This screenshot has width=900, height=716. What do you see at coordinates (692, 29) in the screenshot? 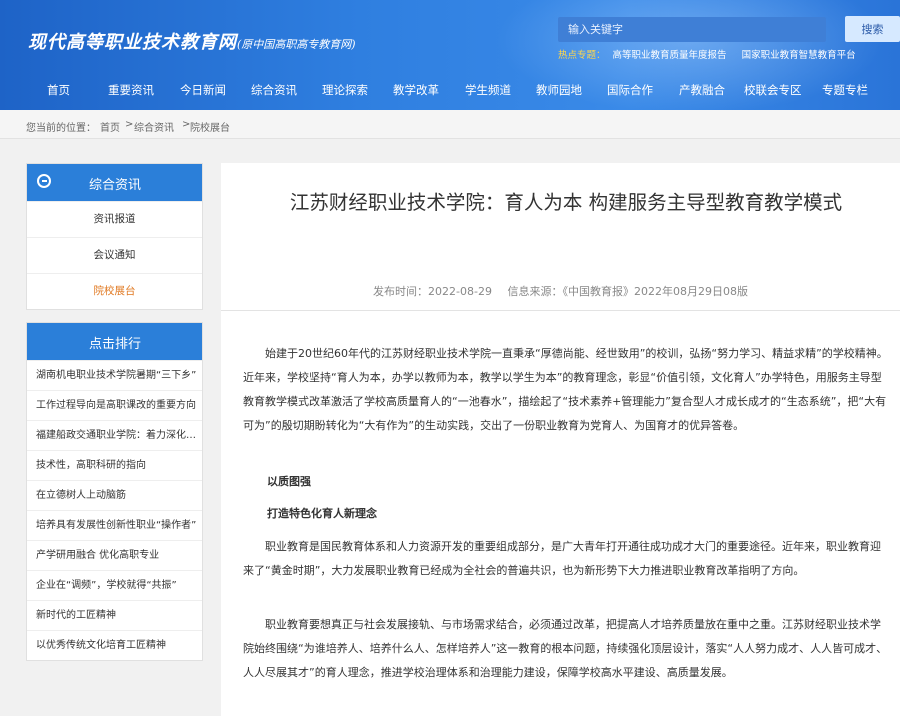
I see `search-input` at bounding box center [692, 29].